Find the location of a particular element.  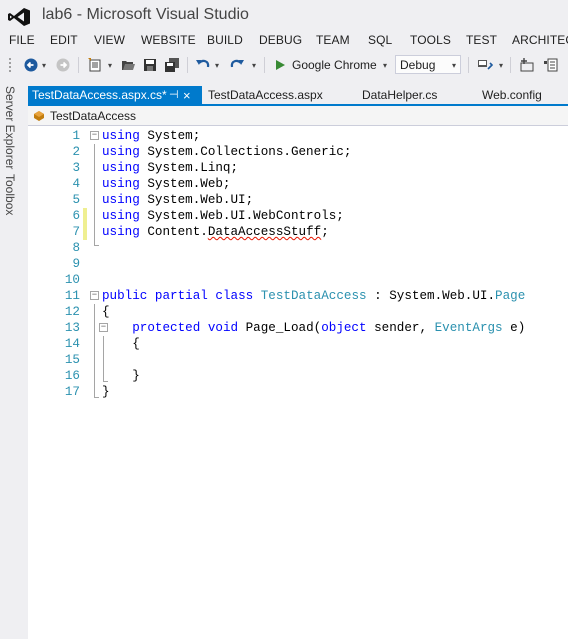

line-number: 2 is located at coordinates (76, 152).